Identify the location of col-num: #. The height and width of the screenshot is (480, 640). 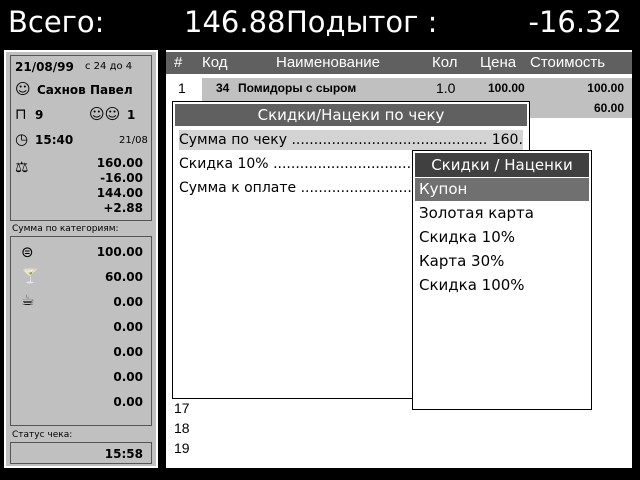
(178, 62).